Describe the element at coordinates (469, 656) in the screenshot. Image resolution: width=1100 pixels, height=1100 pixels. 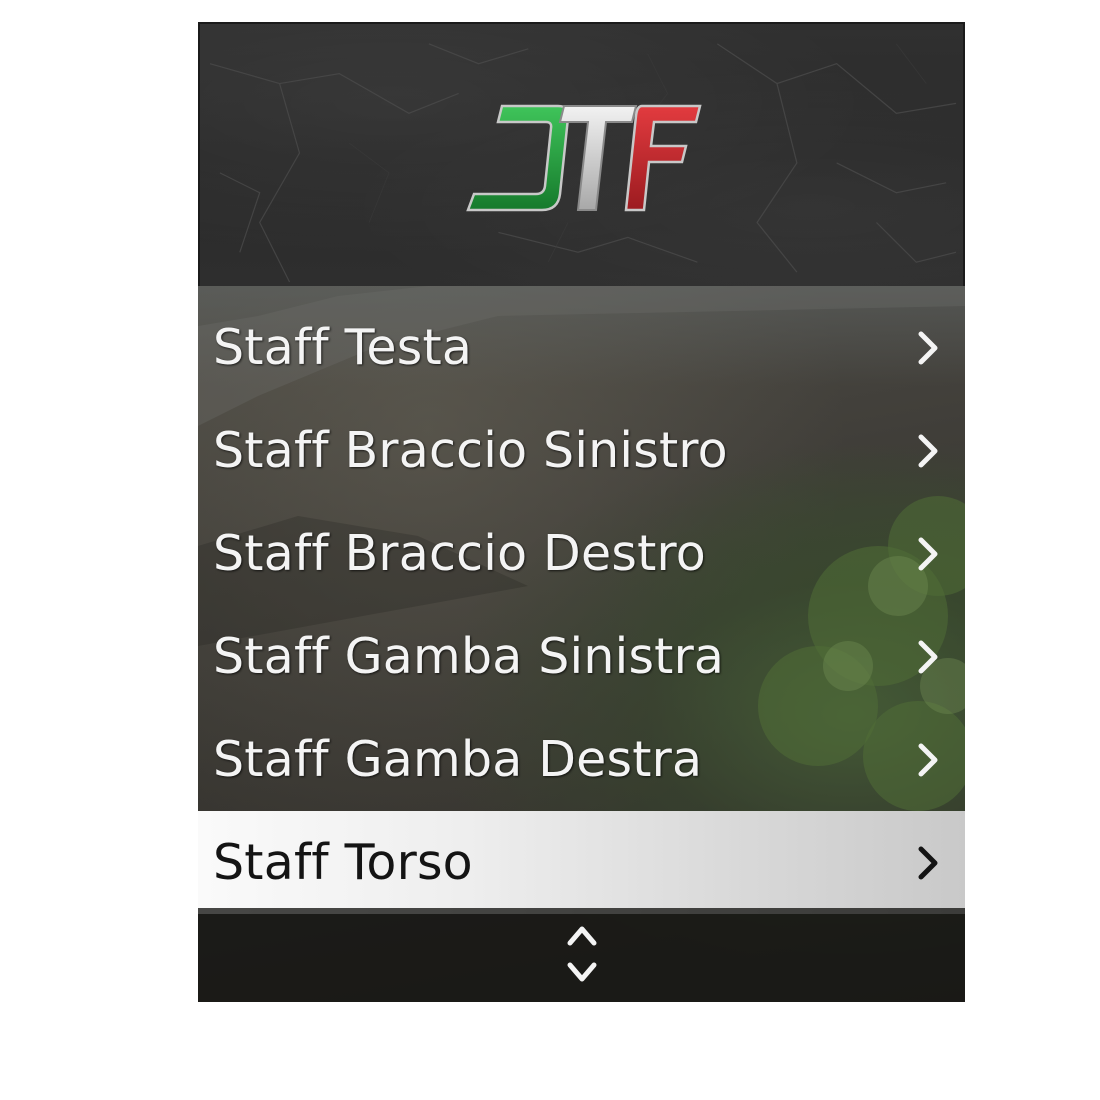
I see `menu-item-label: Staff Gamba Sinistra` at that location.